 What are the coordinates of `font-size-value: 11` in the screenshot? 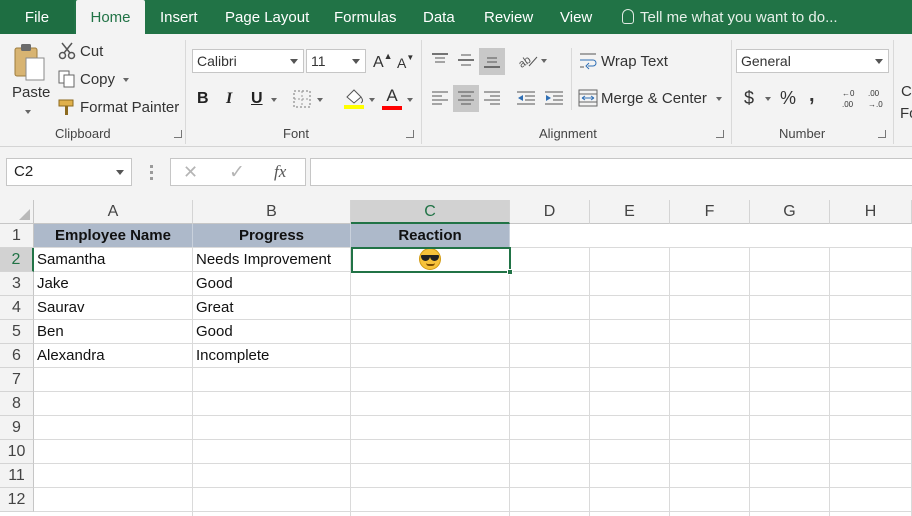 It's located at (318, 61).